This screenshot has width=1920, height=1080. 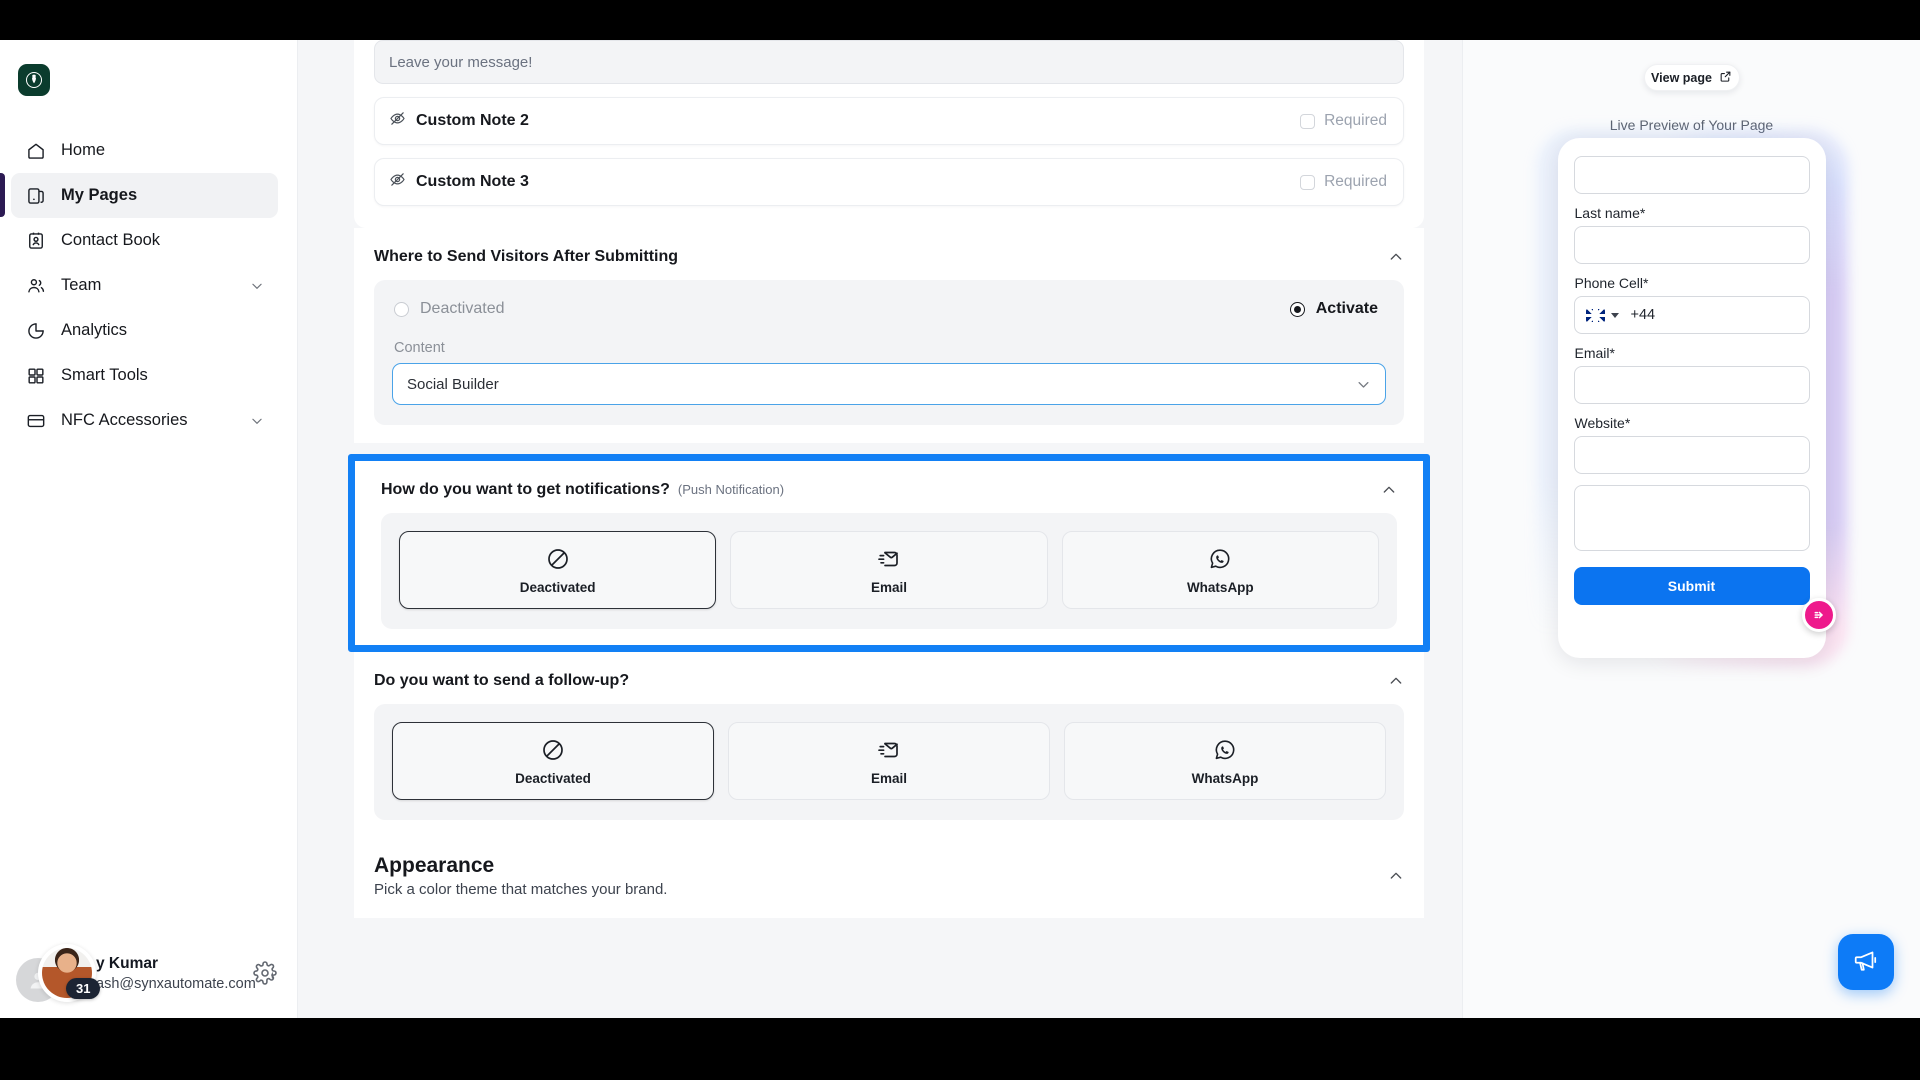 I want to click on megaphone-icon, so click(x=1866, y=962).